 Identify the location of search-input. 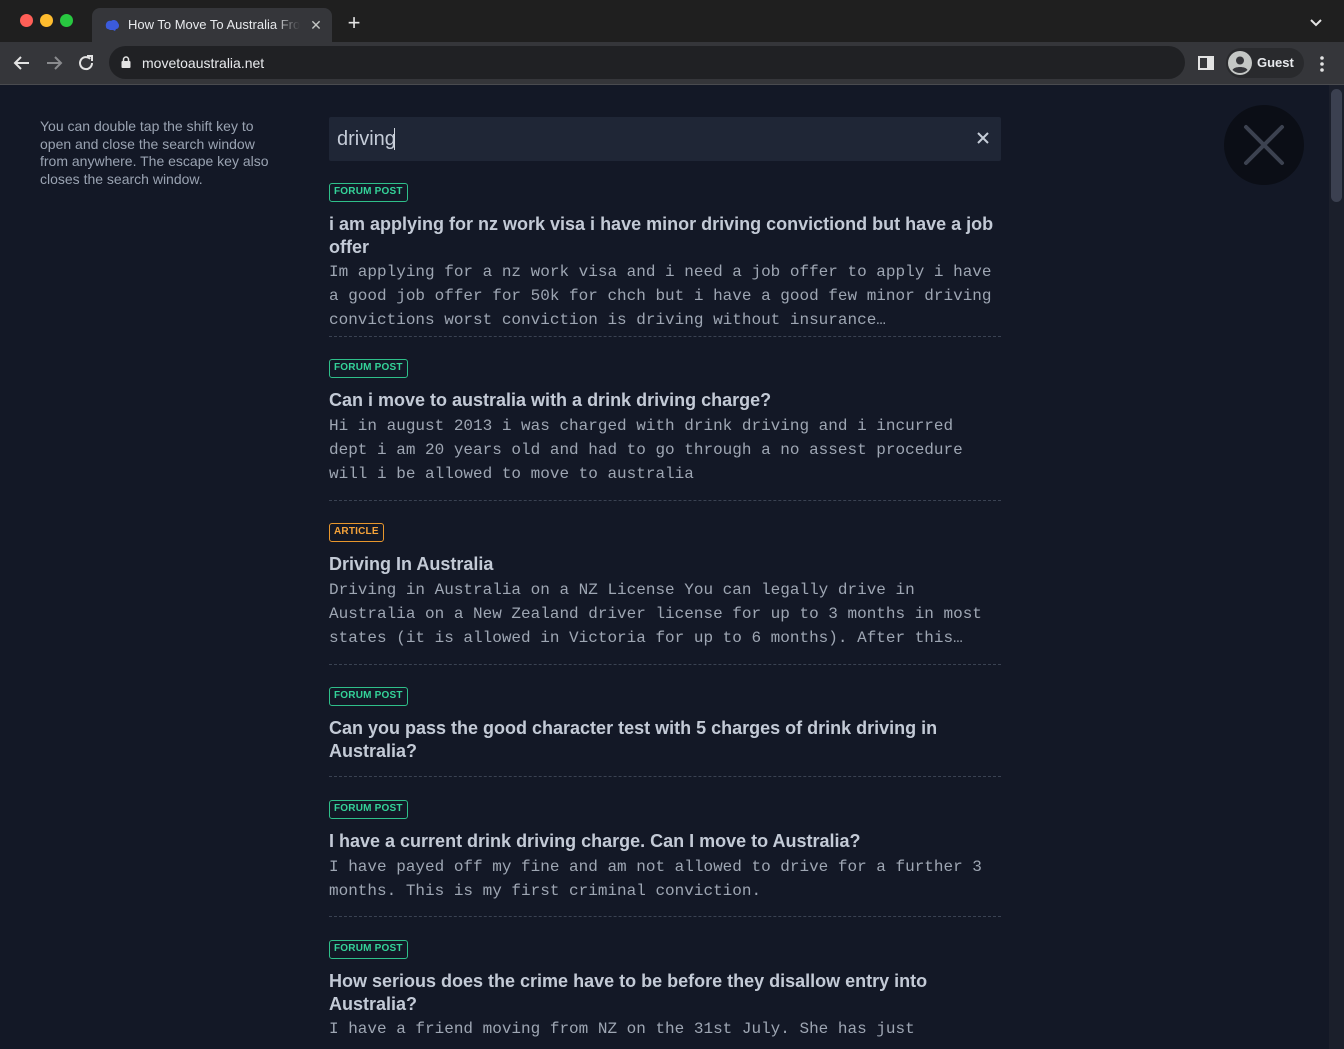
(647, 139).